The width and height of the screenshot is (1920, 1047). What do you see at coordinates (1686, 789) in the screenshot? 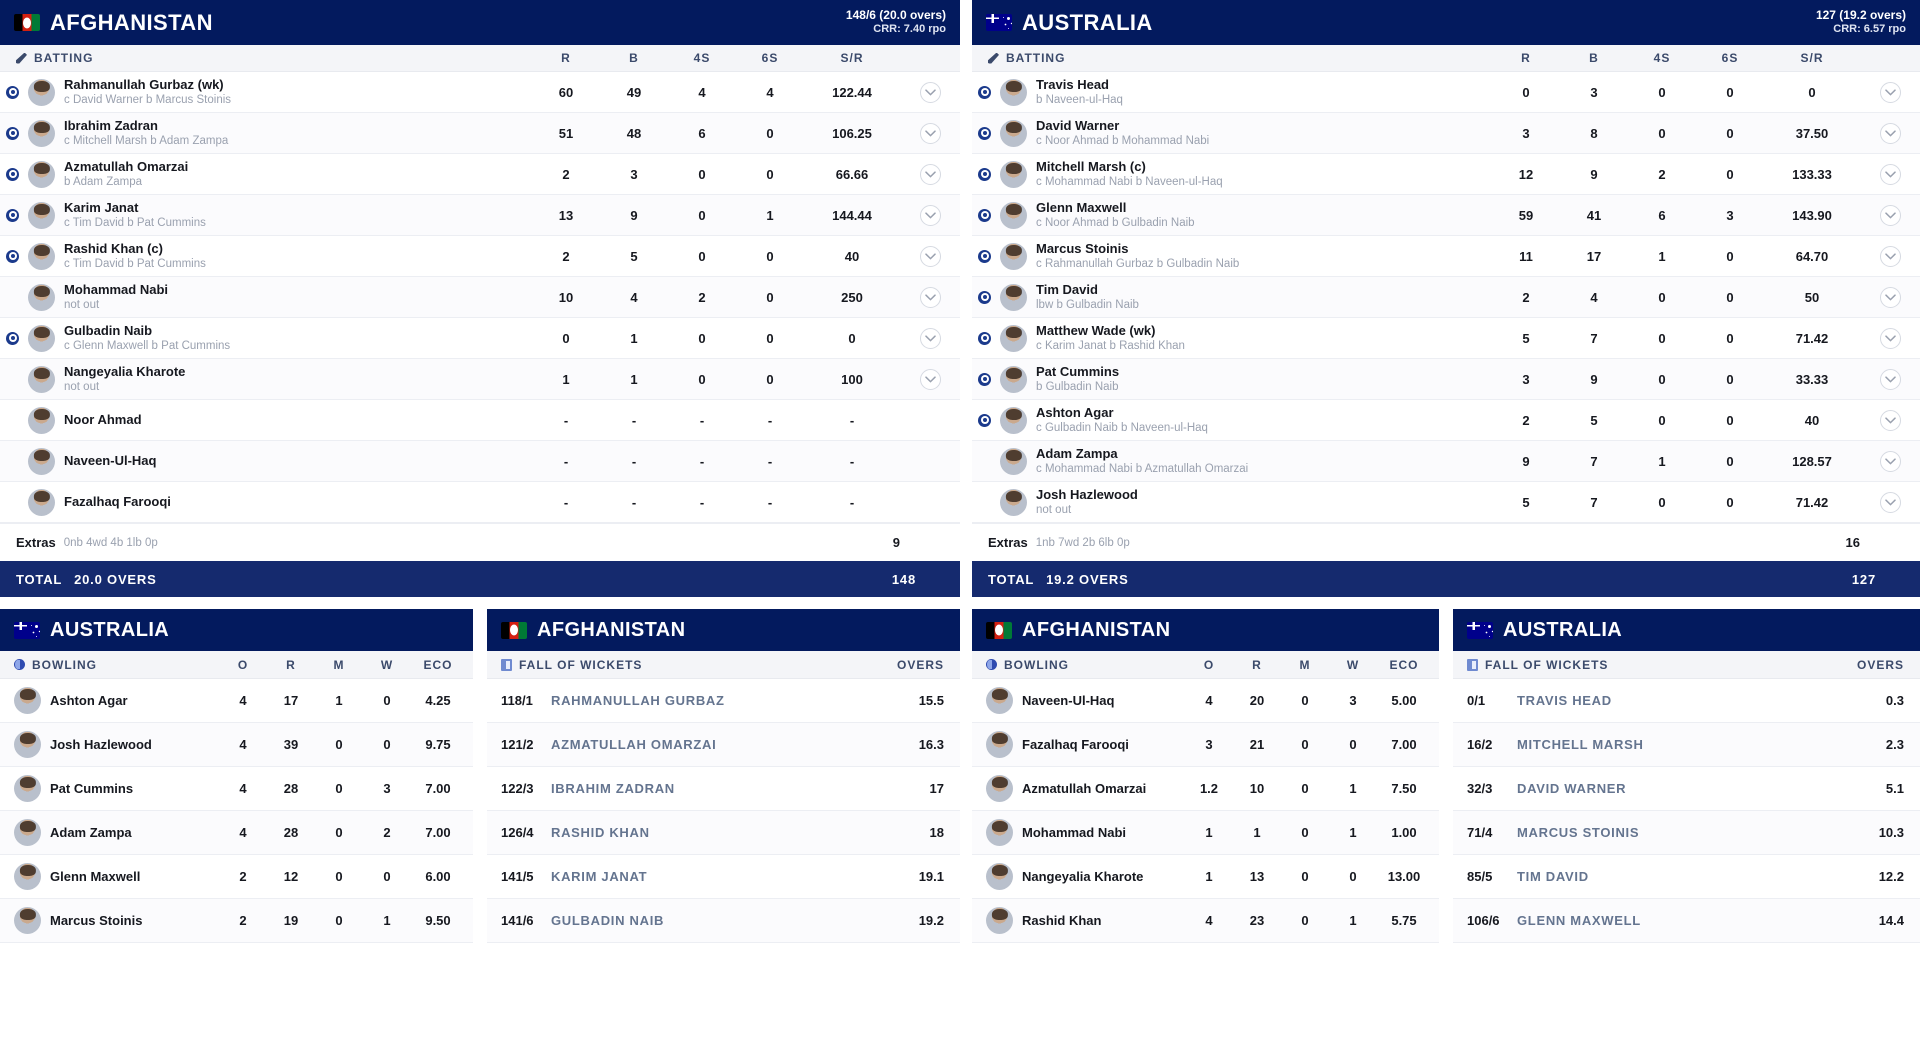
I see `fall-of-wicket-row: 32/3 DAVID WARNER 5.1` at bounding box center [1686, 789].